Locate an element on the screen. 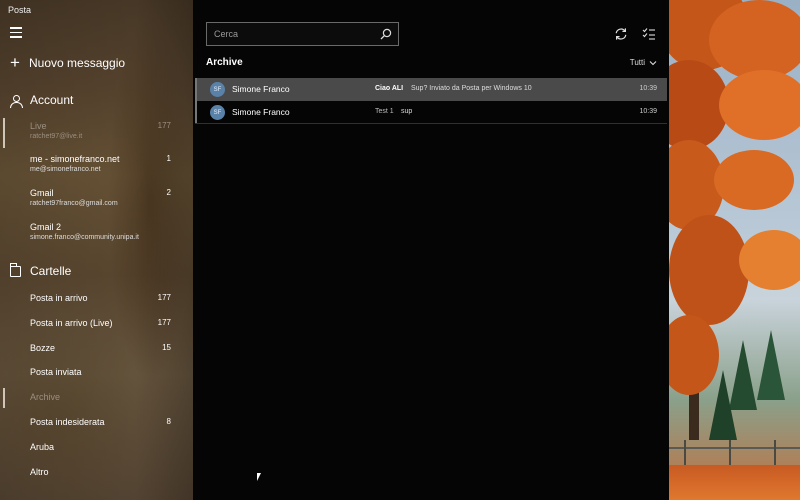 The width and height of the screenshot is (800, 500). search-input is located at coordinates (292, 34).